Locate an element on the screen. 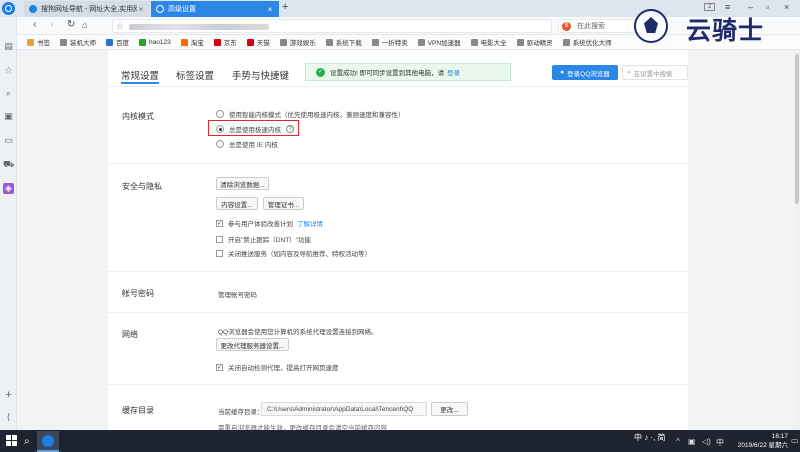 The height and width of the screenshot is (452, 800). shopping-cart-icon: ⛟ is located at coordinates (8, 164).